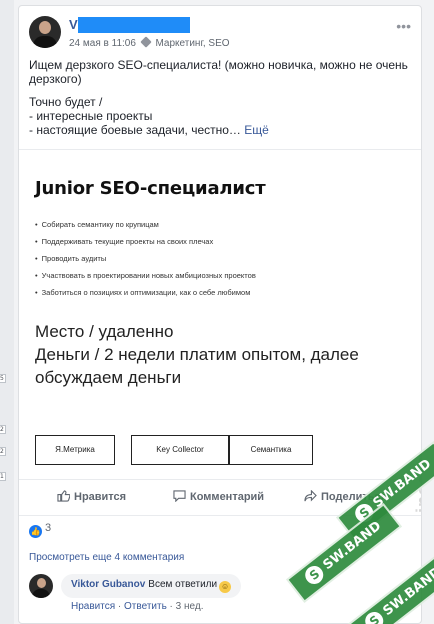 The width and height of the screenshot is (434, 624). I want to click on like-label: Нравится, so click(100, 497).